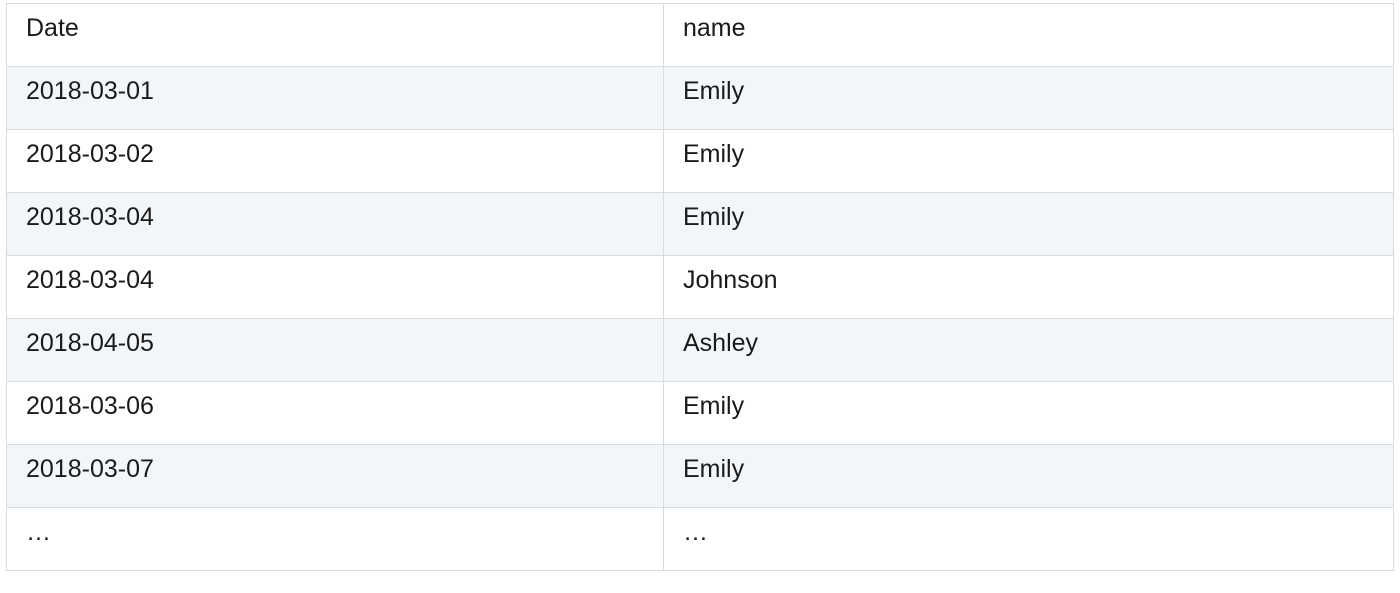 The image size is (1400, 593). I want to click on table-row: 2018-03-06 Emily, so click(700, 413).